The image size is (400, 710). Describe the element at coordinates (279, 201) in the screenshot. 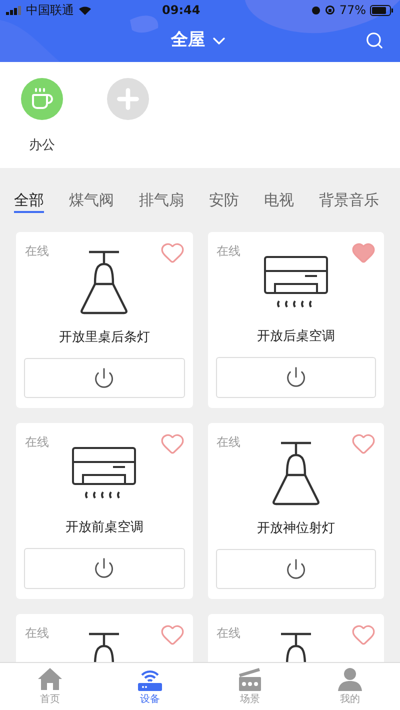

I see `category-tab: 电视` at that location.